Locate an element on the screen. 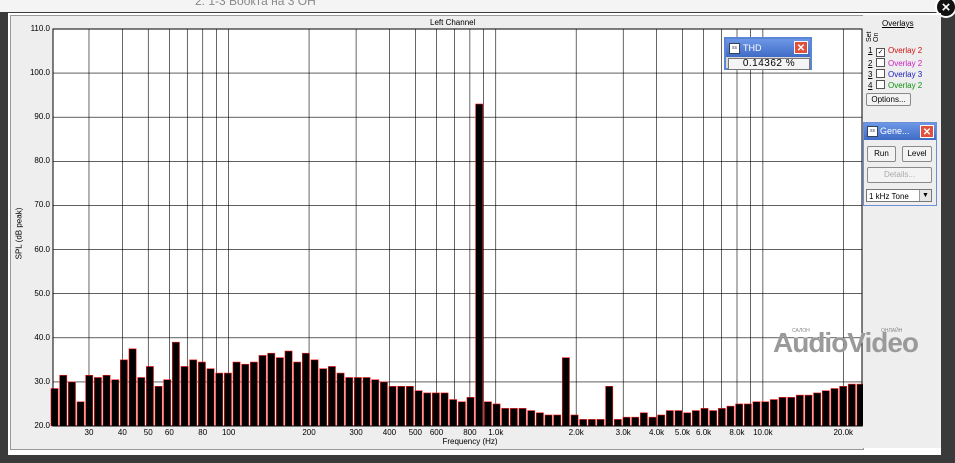 The image size is (955, 463). overlay-row-4: 4 Overlay 2 is located at coordinates (895, 85).